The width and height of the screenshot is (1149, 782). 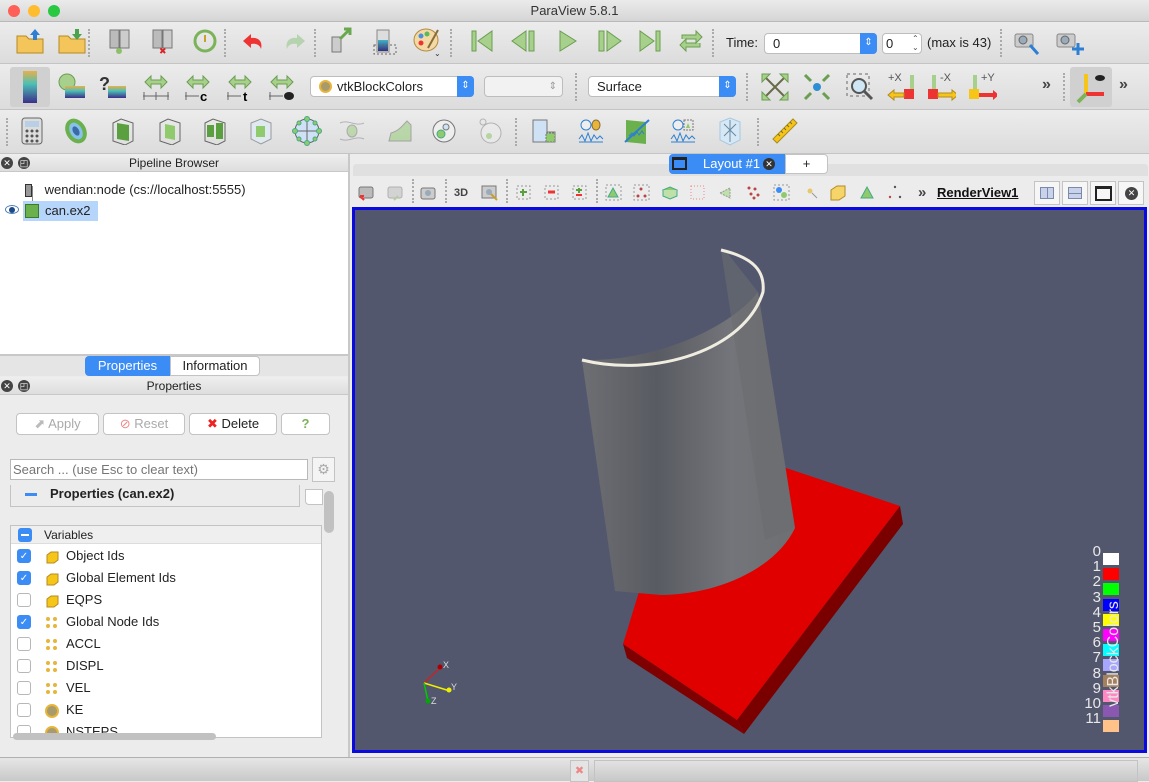 What do you see at coordinates (427, 41) in the screenshot?
I see `color-palette-icon: ⌄` at bounding box center [427, 41].